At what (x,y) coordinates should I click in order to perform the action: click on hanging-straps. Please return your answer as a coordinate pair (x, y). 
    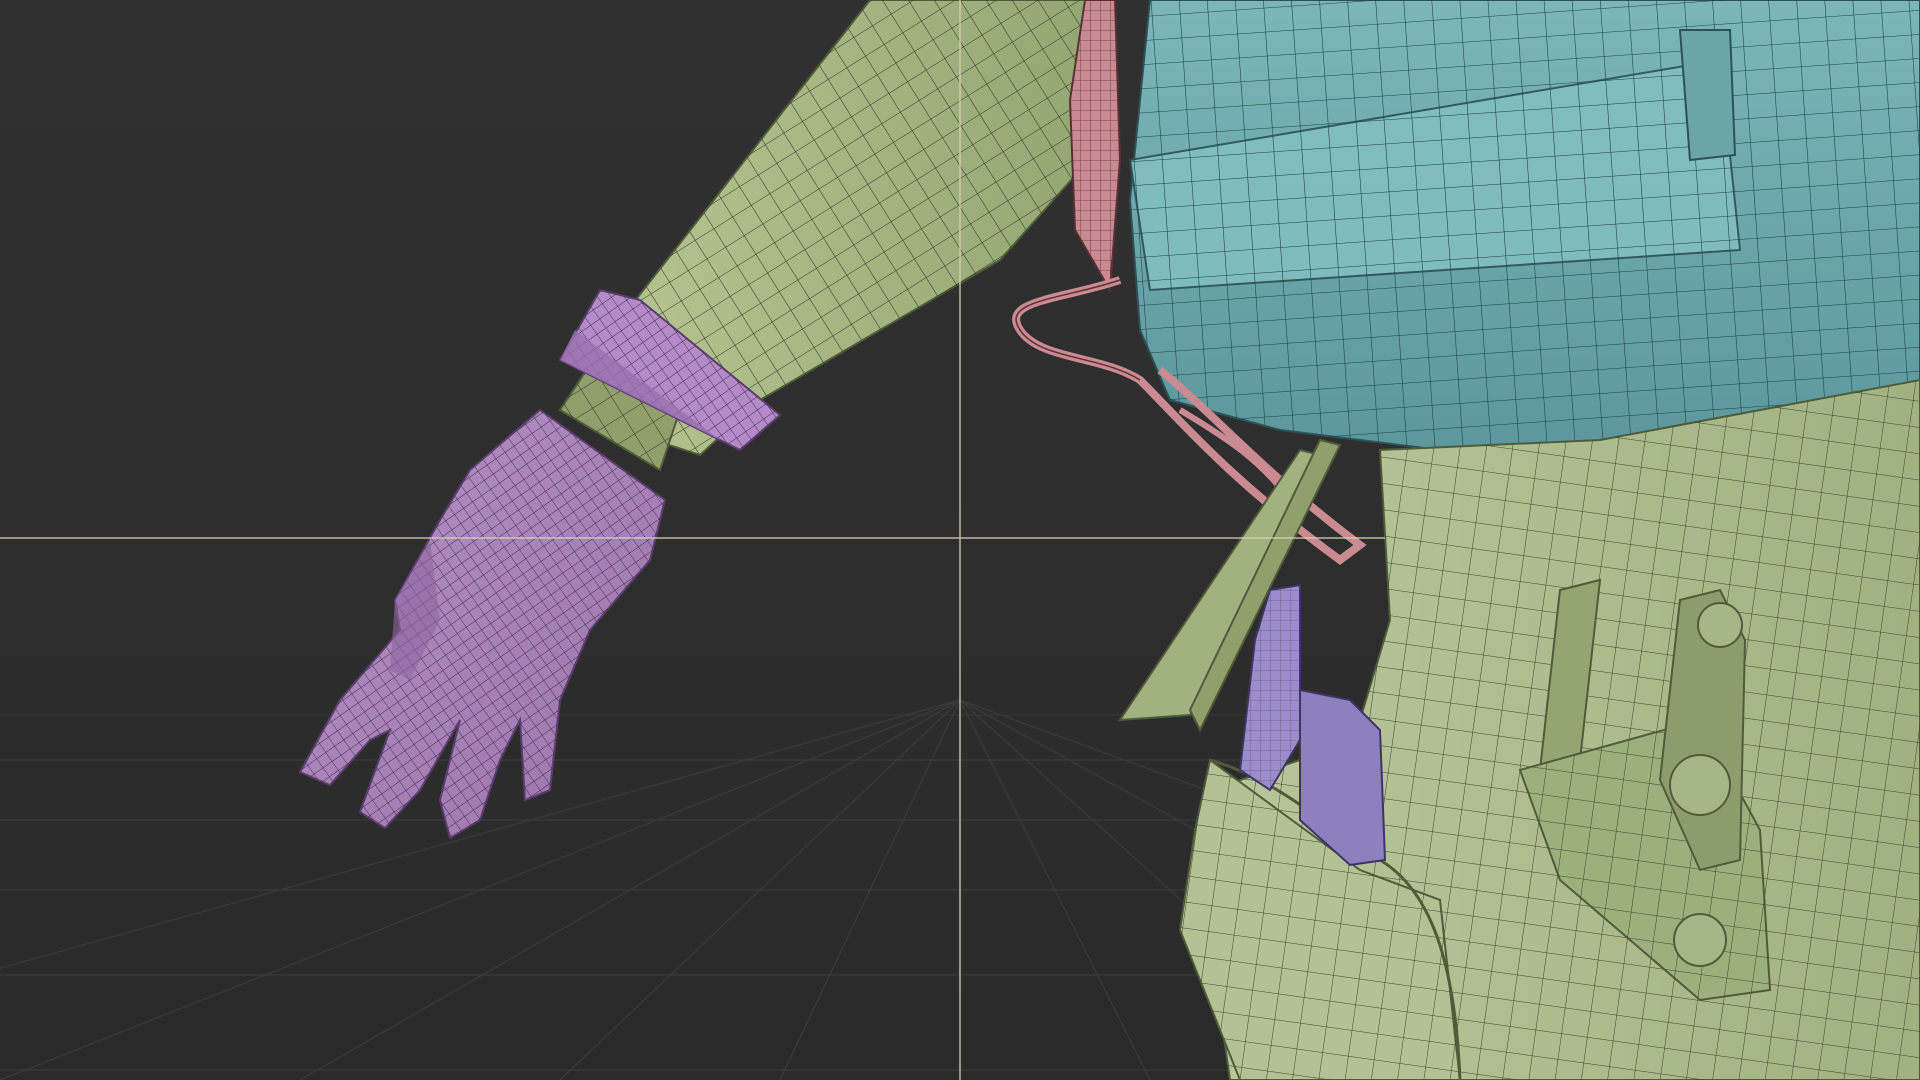
    Looking at the image, I should click on (1230, 585).